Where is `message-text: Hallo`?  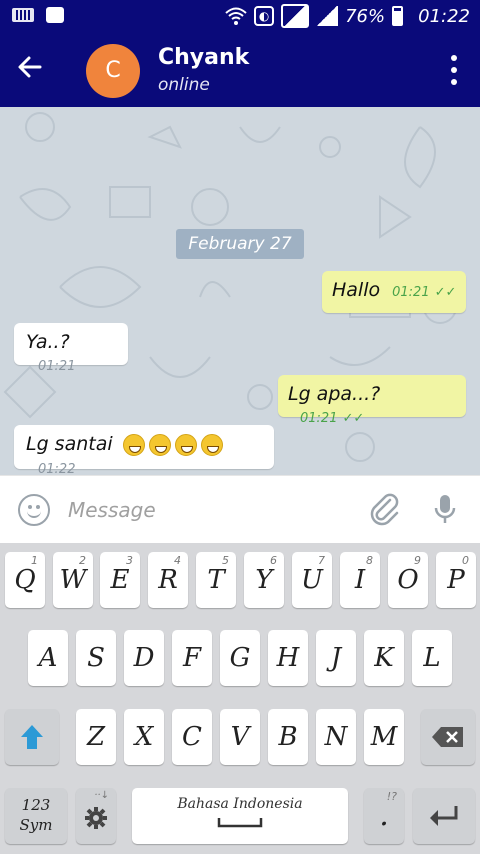
message-text: Hallo is located at coordinates (356, 290).